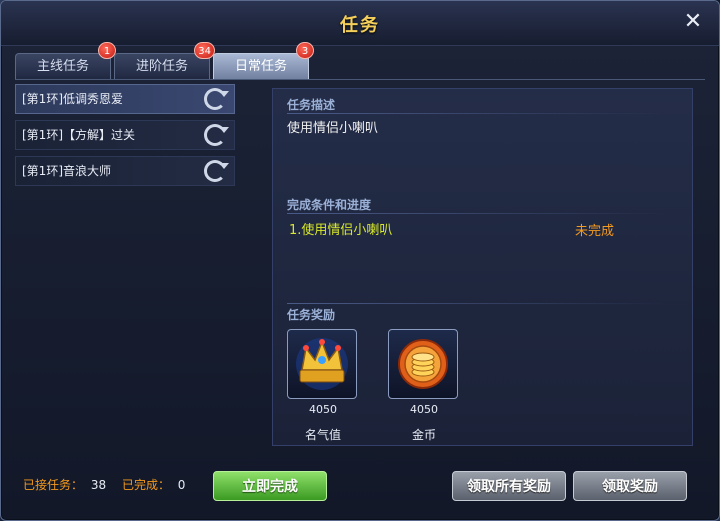  I want to click on title-bar: 任务 ✕, so click(360, 23).